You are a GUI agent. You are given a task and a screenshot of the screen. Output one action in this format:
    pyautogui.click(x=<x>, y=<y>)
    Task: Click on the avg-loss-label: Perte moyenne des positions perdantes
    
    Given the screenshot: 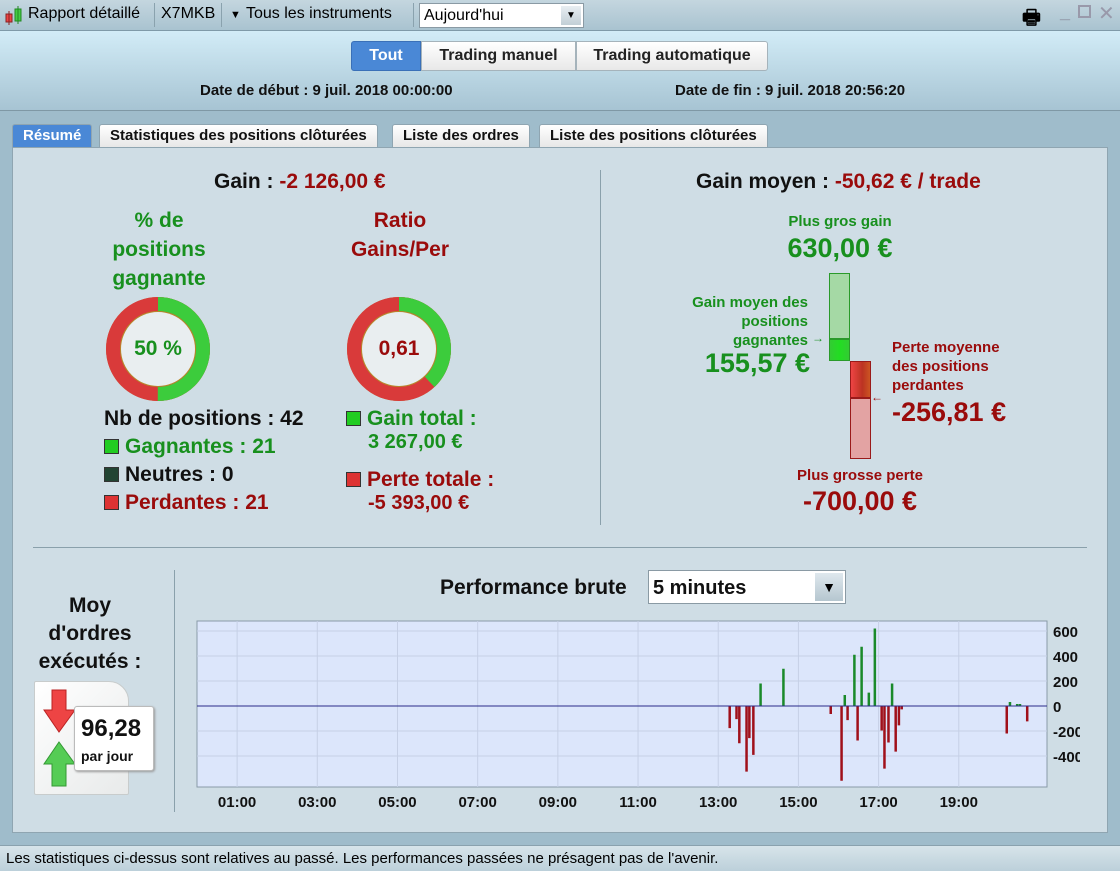 What is the action you would take?
    pyautogui.click(x=946, y=366)
    